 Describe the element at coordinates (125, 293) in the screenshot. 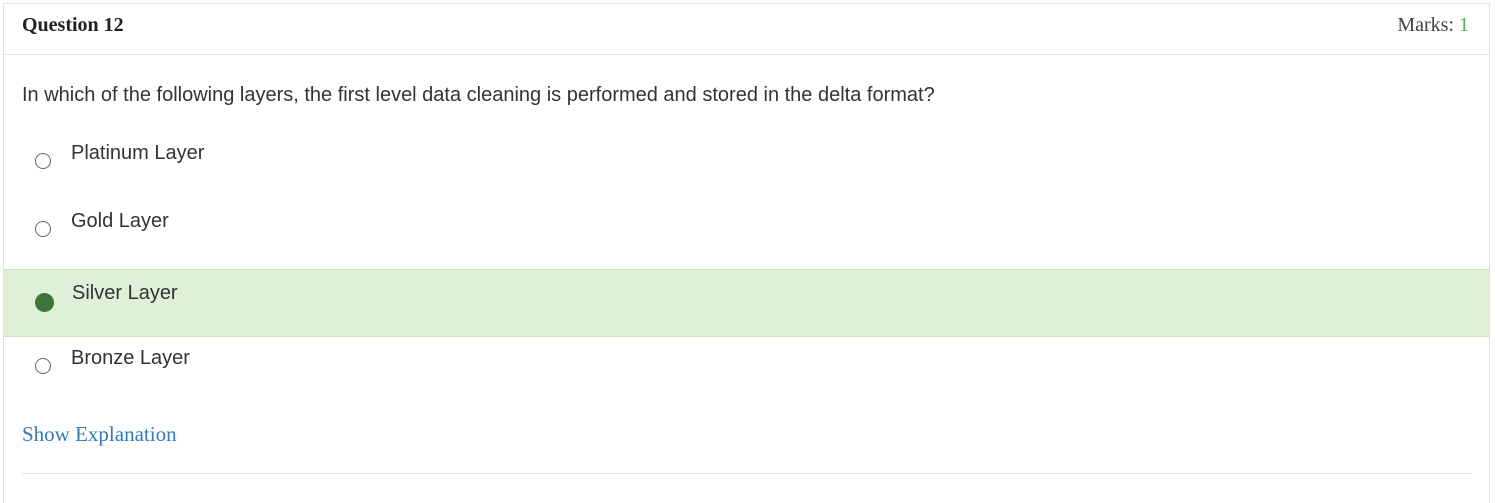

I see `option-label: Silver Layer` at that location.